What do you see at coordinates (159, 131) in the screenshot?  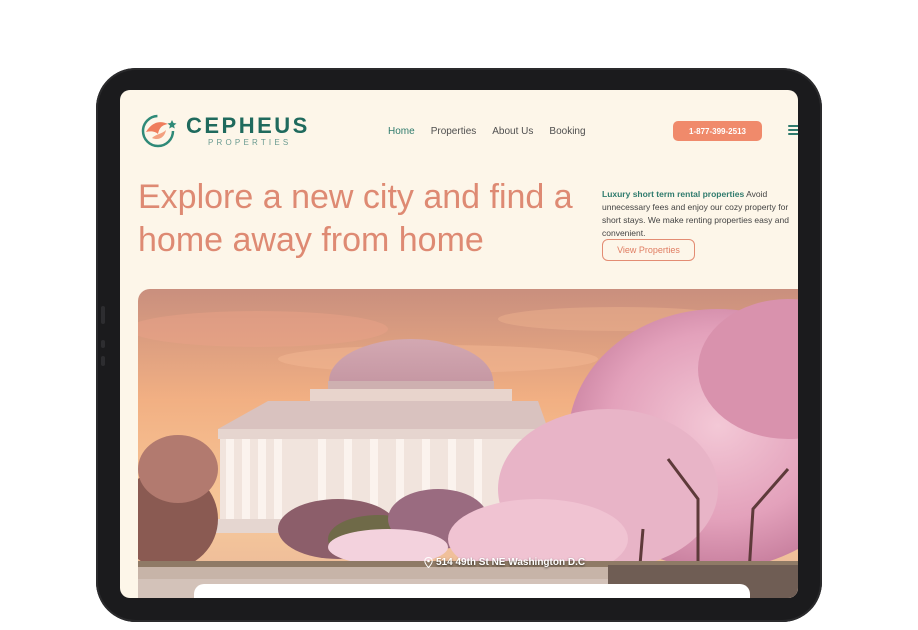 I see `bird-logo-icon` at bounding box center [159, 131].